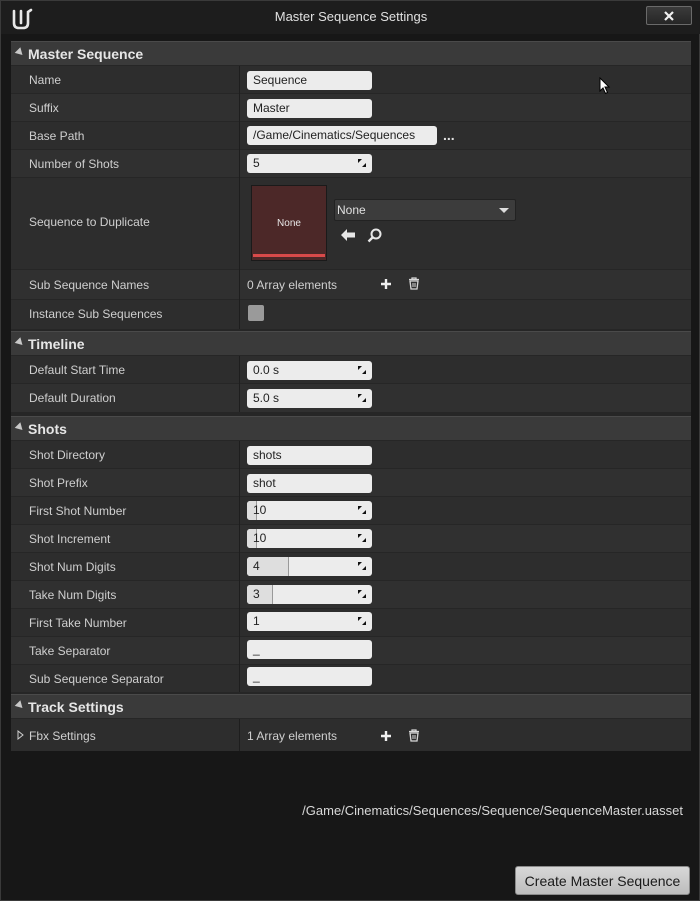 The height and width of the screenshot is (901, 700). What do you see at coordinates (44, 108) in the screenshot?
I see `property-label: Suffix` at bounding box center [44, 108].